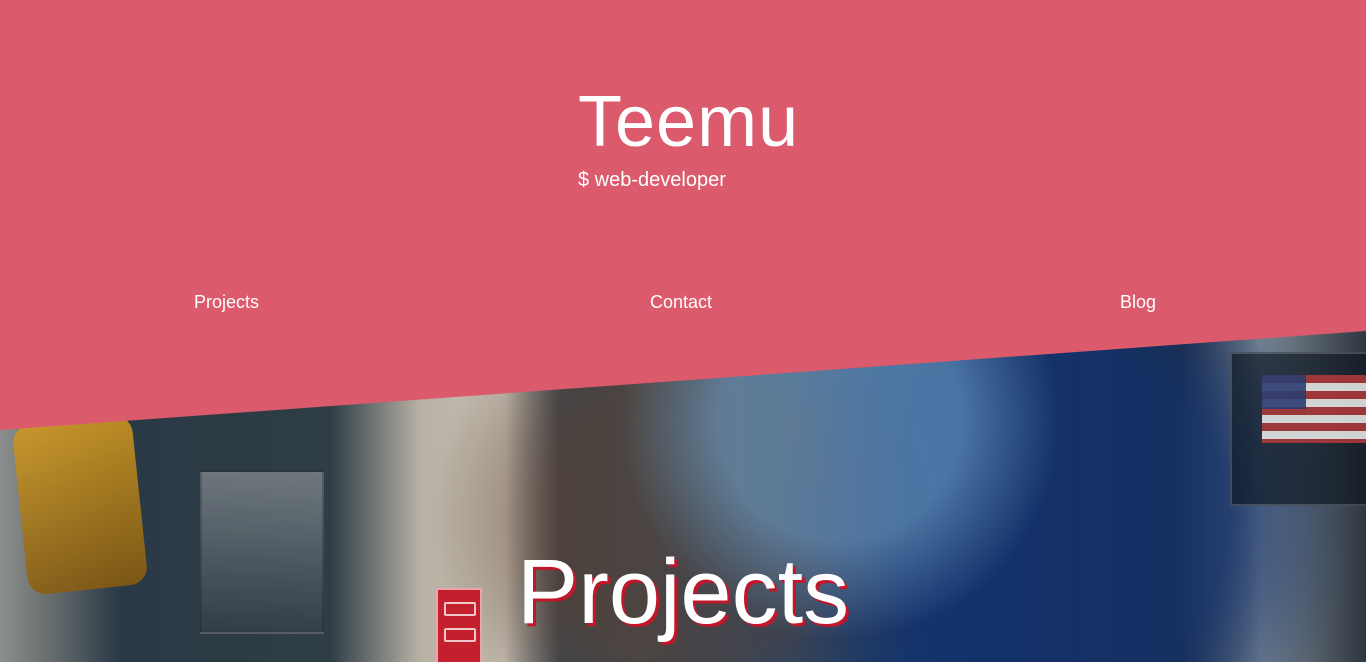 The height and width of the screenshot is (662, 1366). I want to click on site-title: Teemu, so click(689, 122).